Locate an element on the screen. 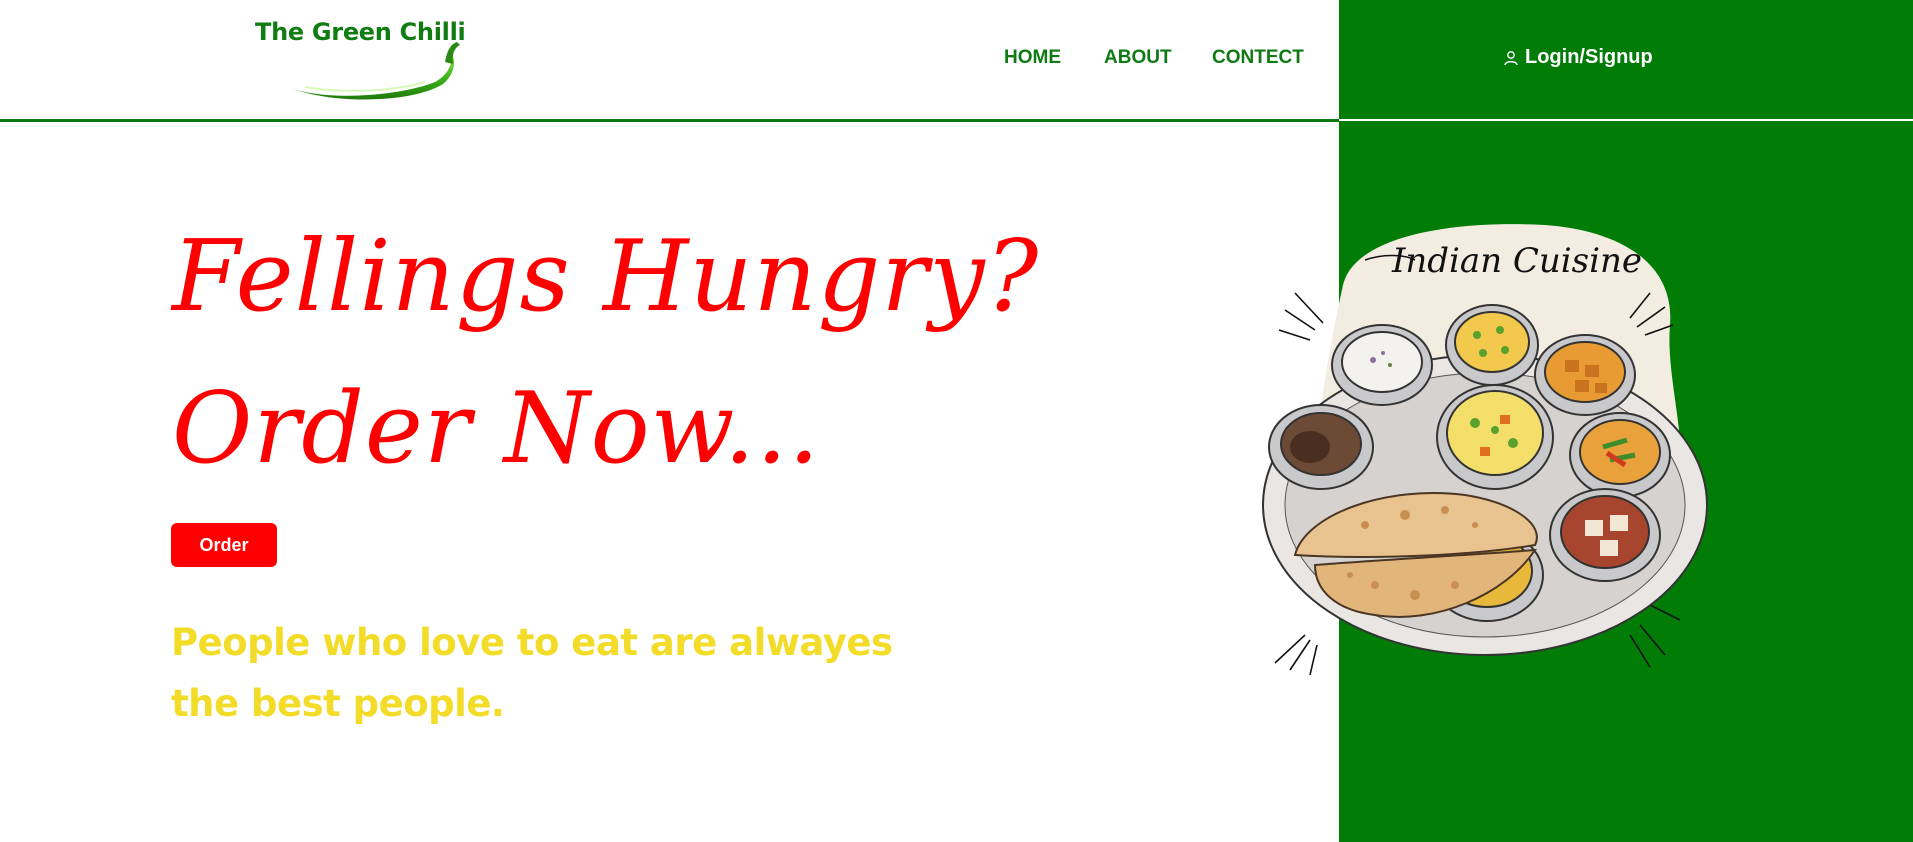 This screenshot has width=1913, height=842. header-divider-right is located at coordinates (1626, 120).